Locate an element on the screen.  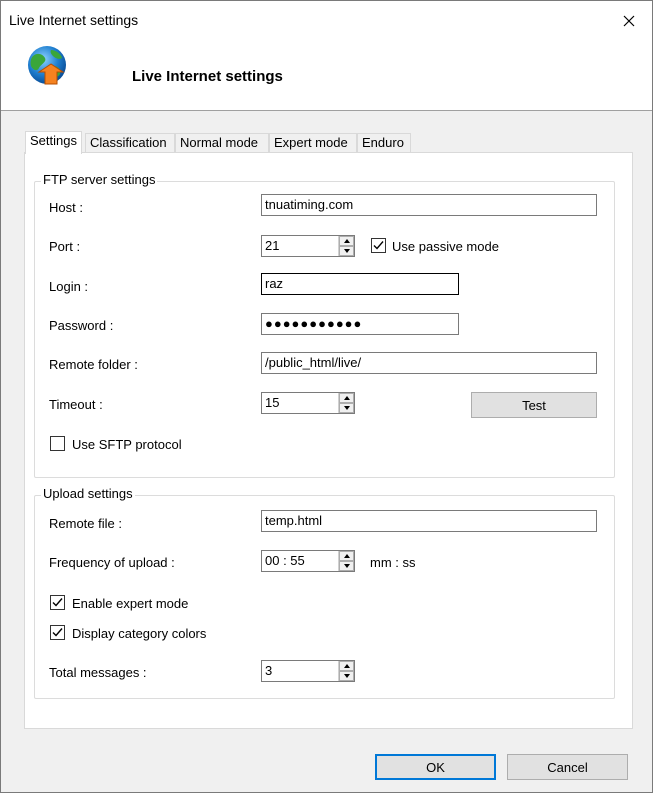
cancel-button: Cancel is located at coordinates (567, 767).